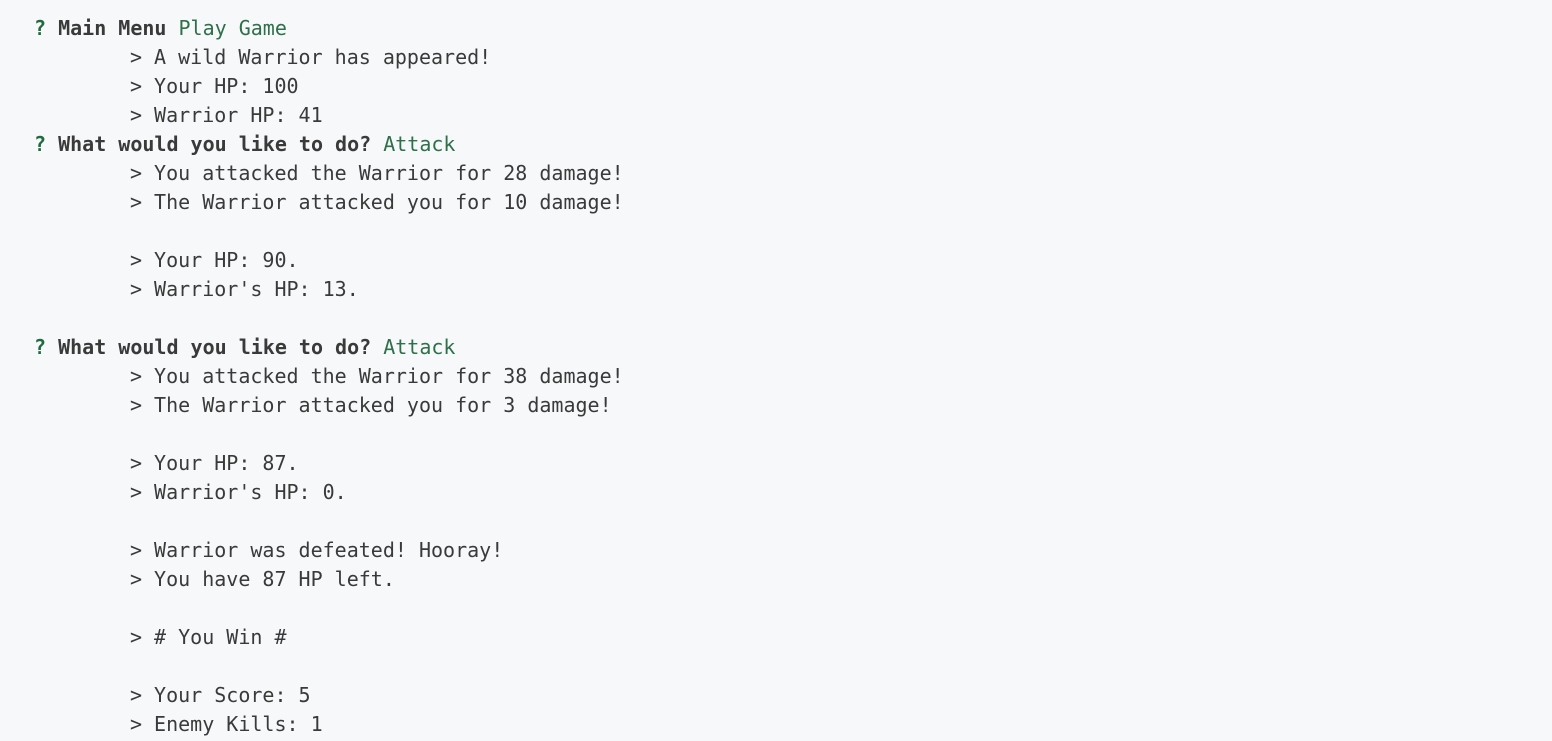  Describe the element at coordinates (238, 724) in the screenshot. I see `output-text: Enemy Kills: 1` at that location.